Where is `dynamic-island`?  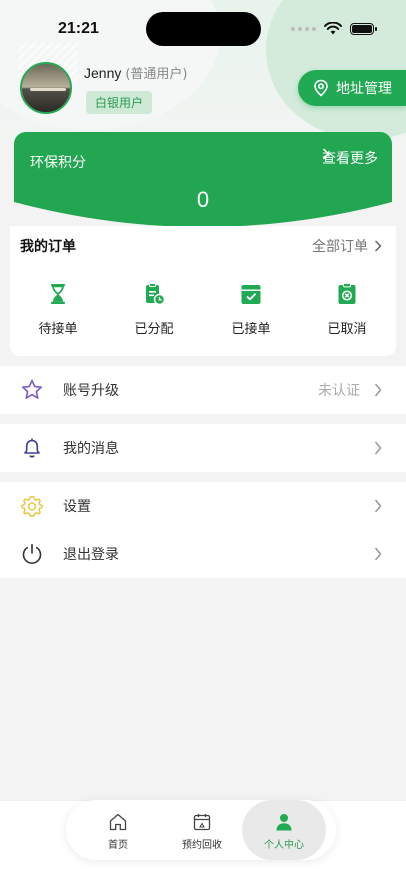 dynamic-island is located at coordinates (203, 29).